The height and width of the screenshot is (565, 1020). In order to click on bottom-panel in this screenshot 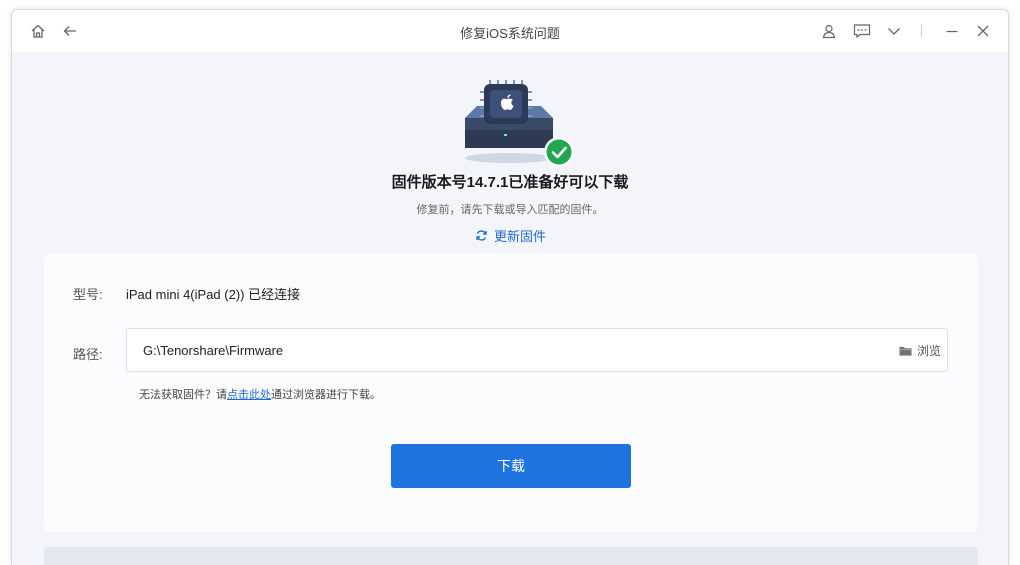, I will do `click(511, 556)`.